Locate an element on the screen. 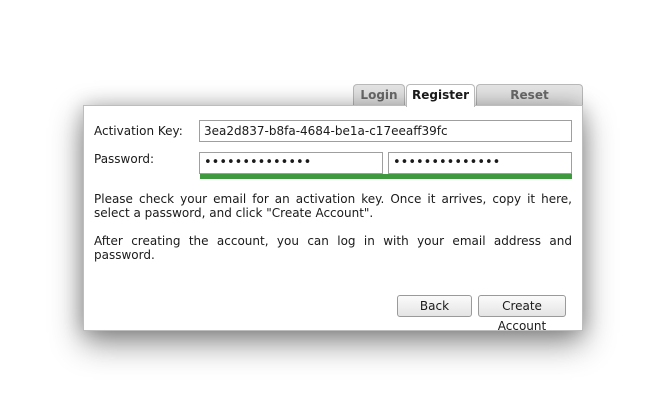 The image size is (668, 417). tab-register: Register is located at coordinates (440, 95).